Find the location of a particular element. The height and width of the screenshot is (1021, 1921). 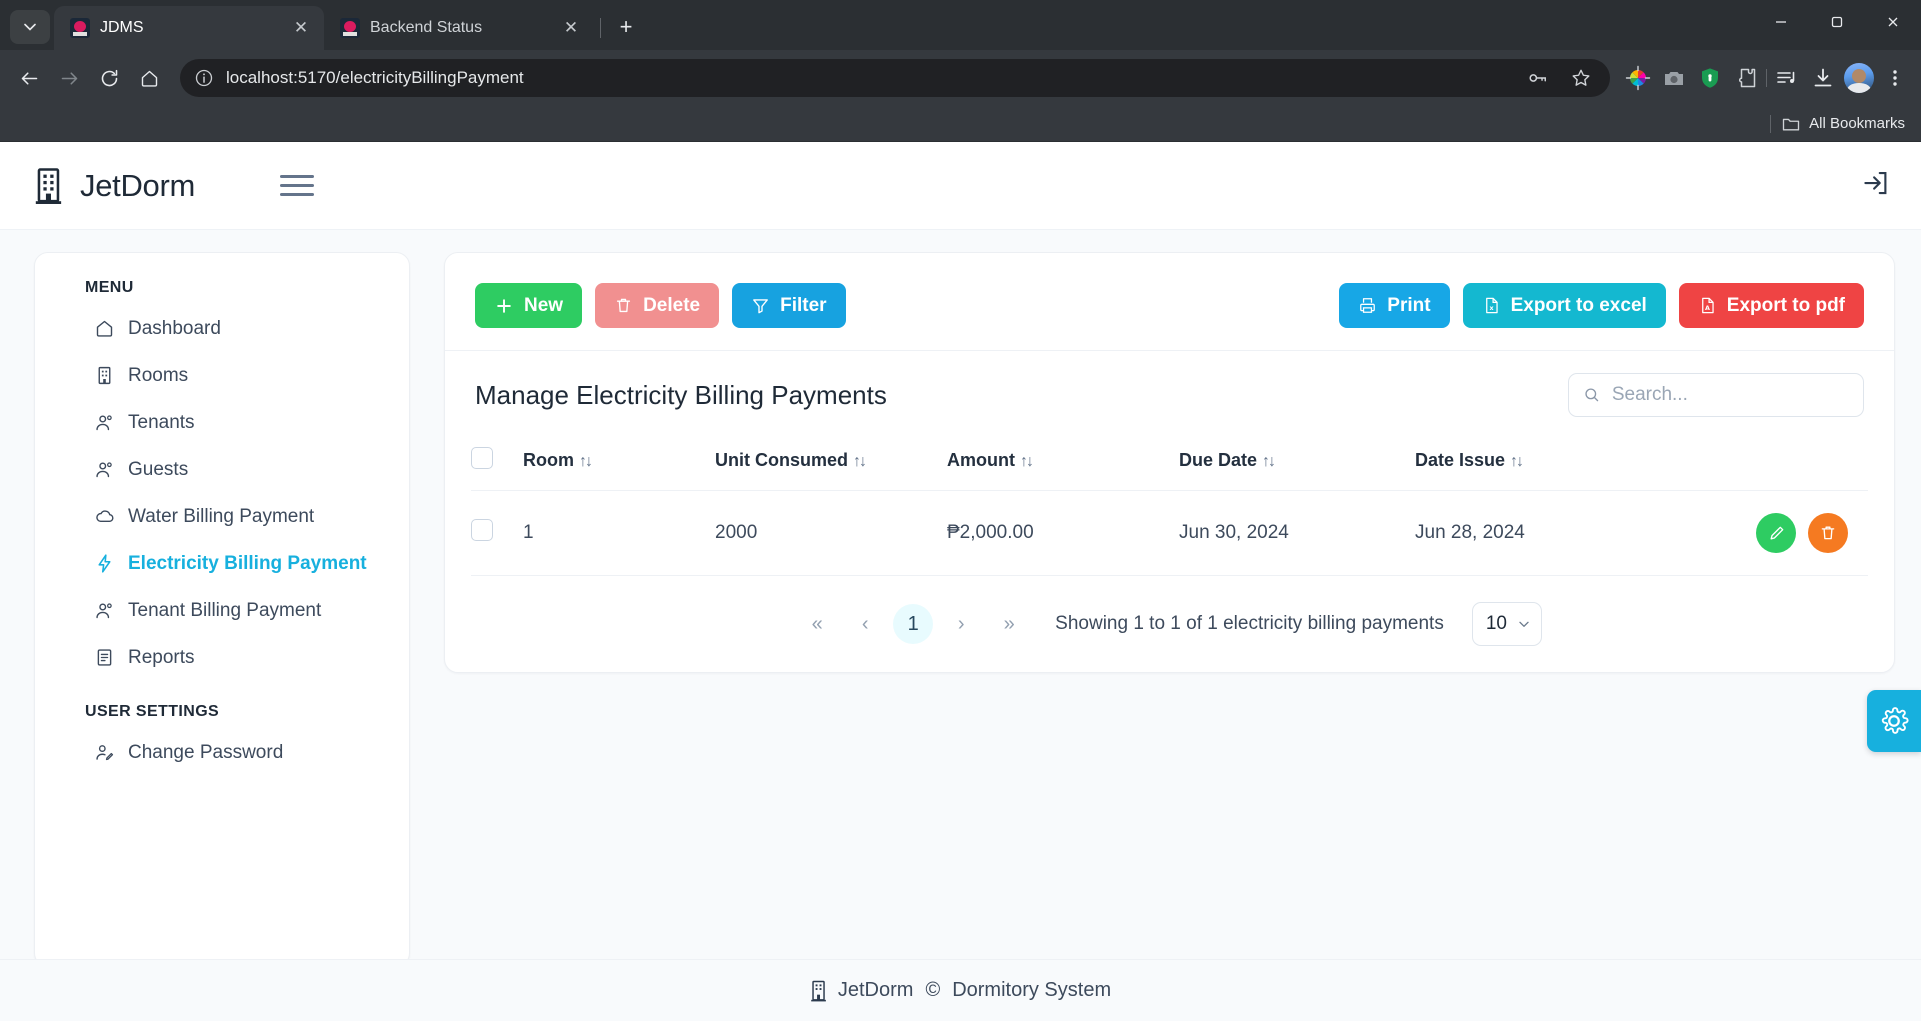

page-number-button: 1 is located at coordinates (913, 624).